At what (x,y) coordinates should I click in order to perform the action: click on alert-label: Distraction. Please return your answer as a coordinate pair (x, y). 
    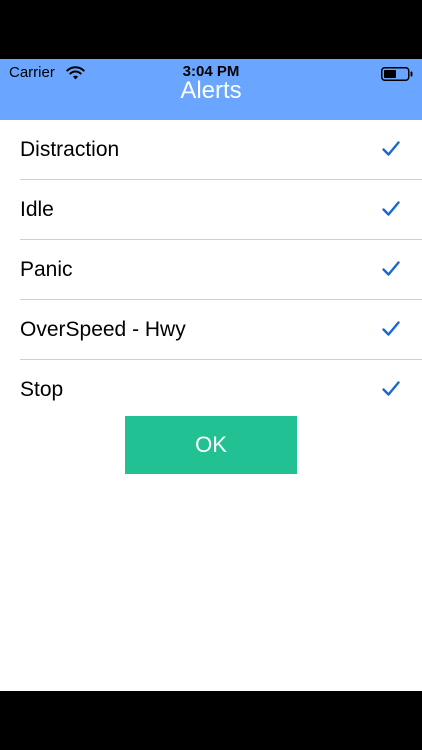
    Looking at the image, I should click on (70, 149).